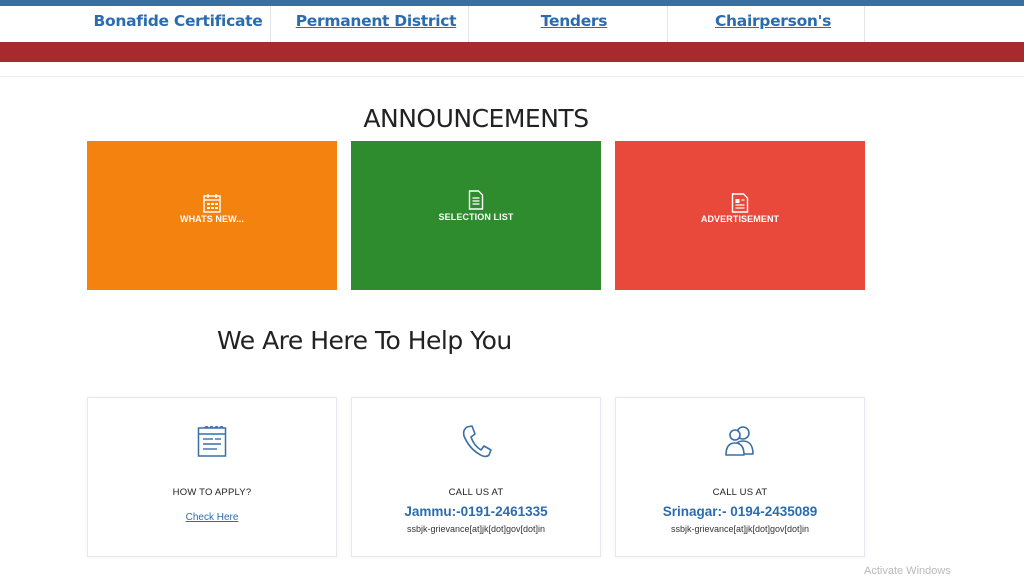 This screenshot has width=1024, height=577. What do you see at coordinates (907, 571) in the screenshot?
I see `activate-windows-watermark: Activate Windows` at bounding box center [907, 571].